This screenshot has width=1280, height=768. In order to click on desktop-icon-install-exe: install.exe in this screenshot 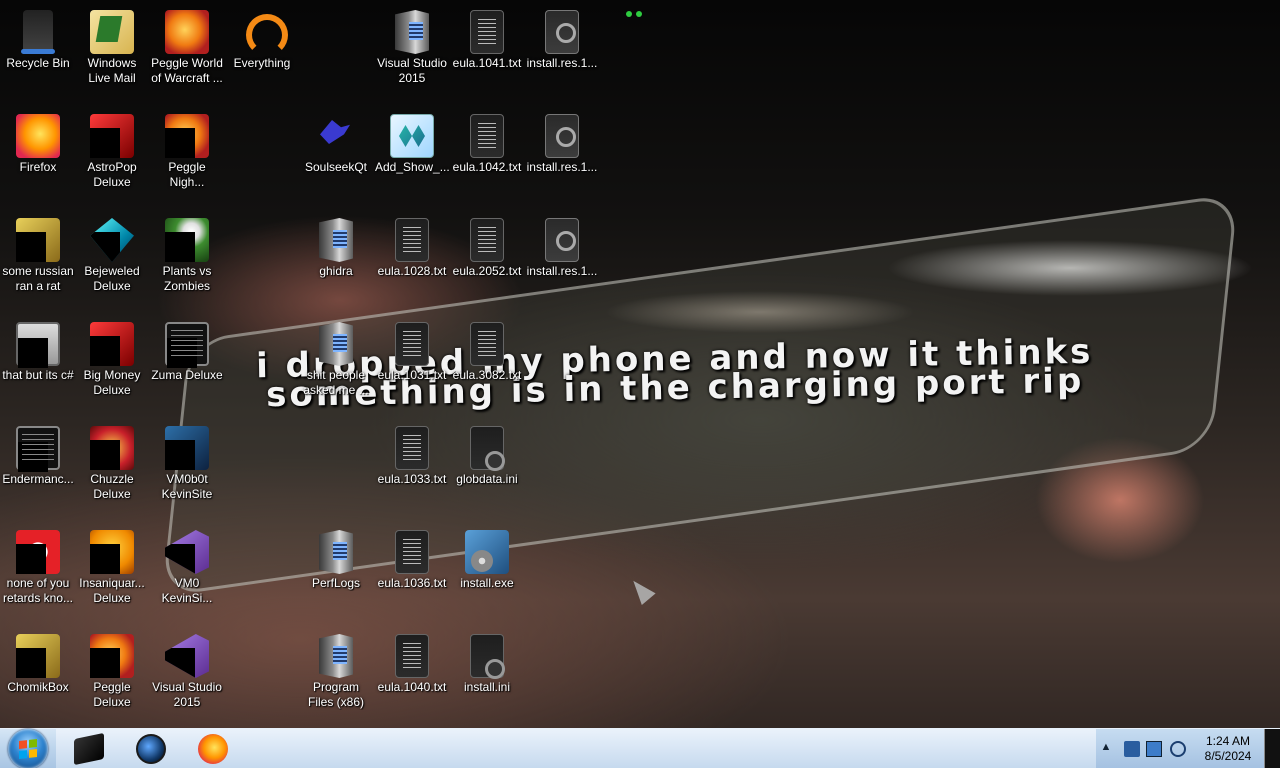, I will do `click(487, 558)`.